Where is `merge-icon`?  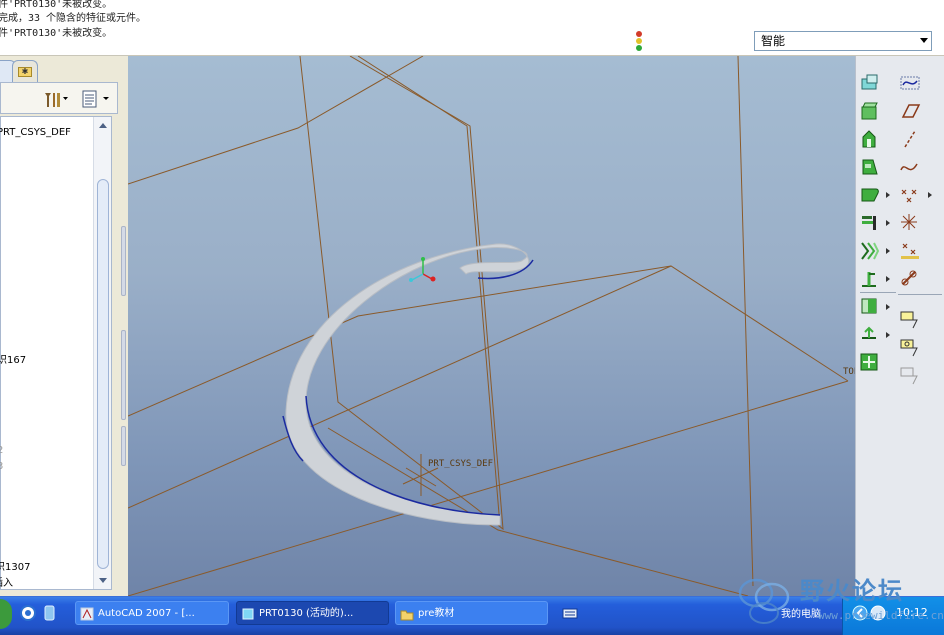 merge-icon is located at coordinates (870, 363).